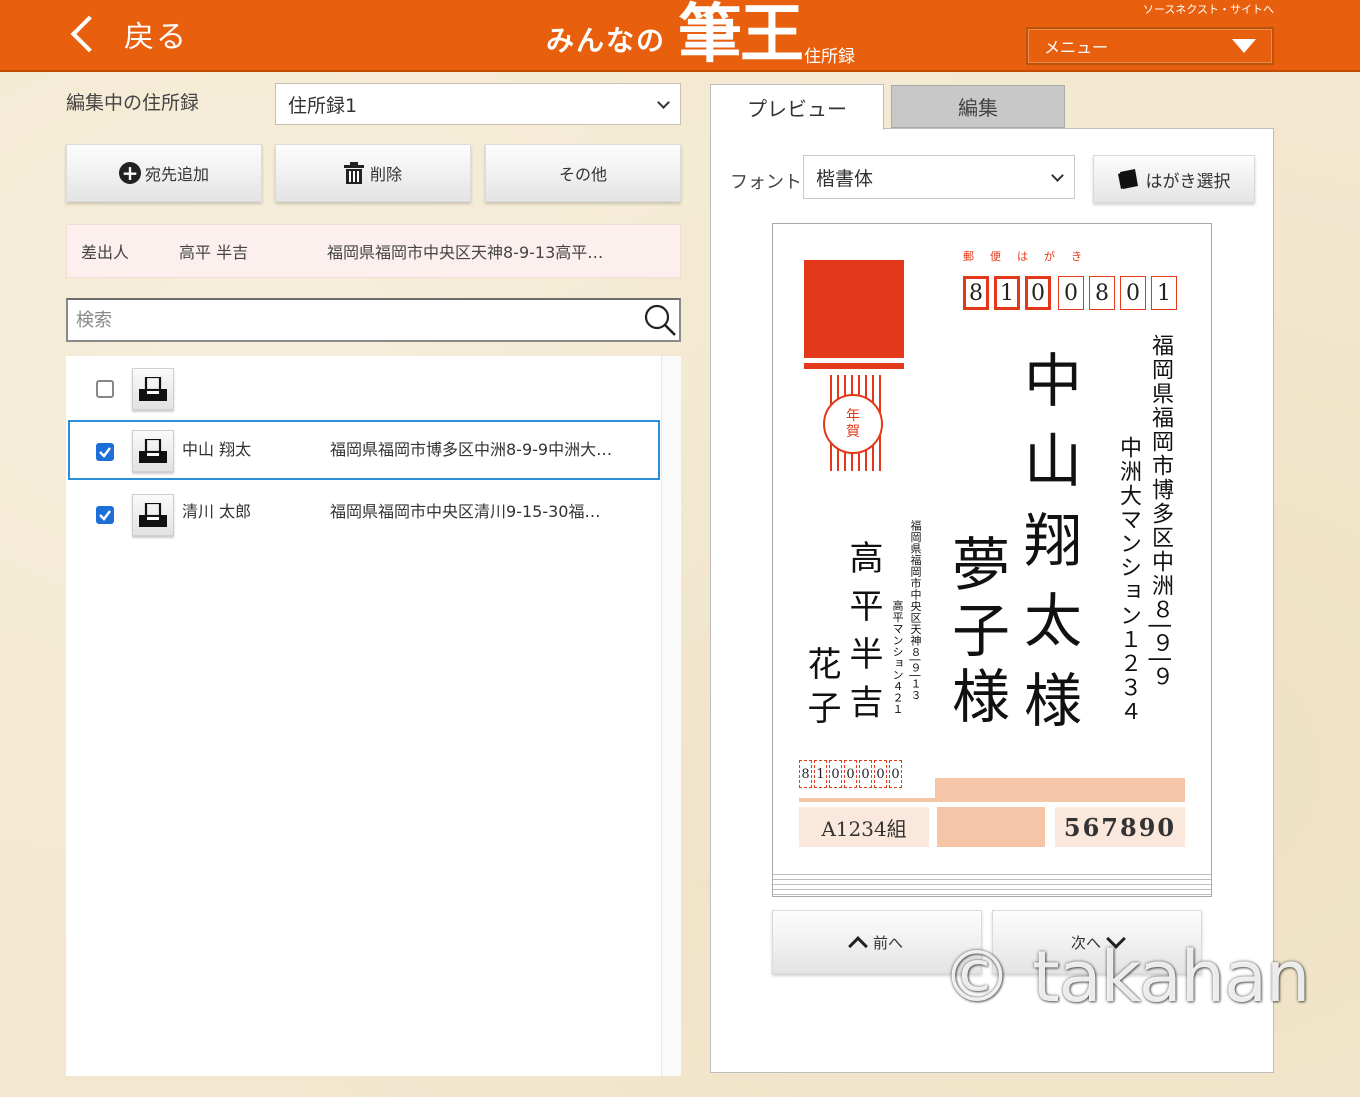 Image resolution: width=1360 pixels, height=1097 pixels. Describe the element at coordinates (105, 252) in the screenshot. I see `sender-label: 差出人` at that location.